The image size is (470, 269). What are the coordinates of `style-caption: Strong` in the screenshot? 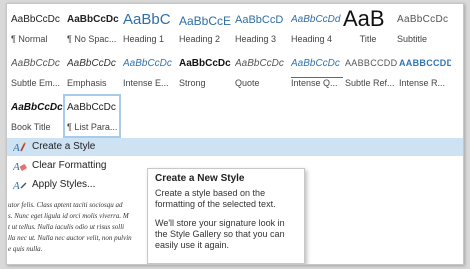 It's located at (192, 83).